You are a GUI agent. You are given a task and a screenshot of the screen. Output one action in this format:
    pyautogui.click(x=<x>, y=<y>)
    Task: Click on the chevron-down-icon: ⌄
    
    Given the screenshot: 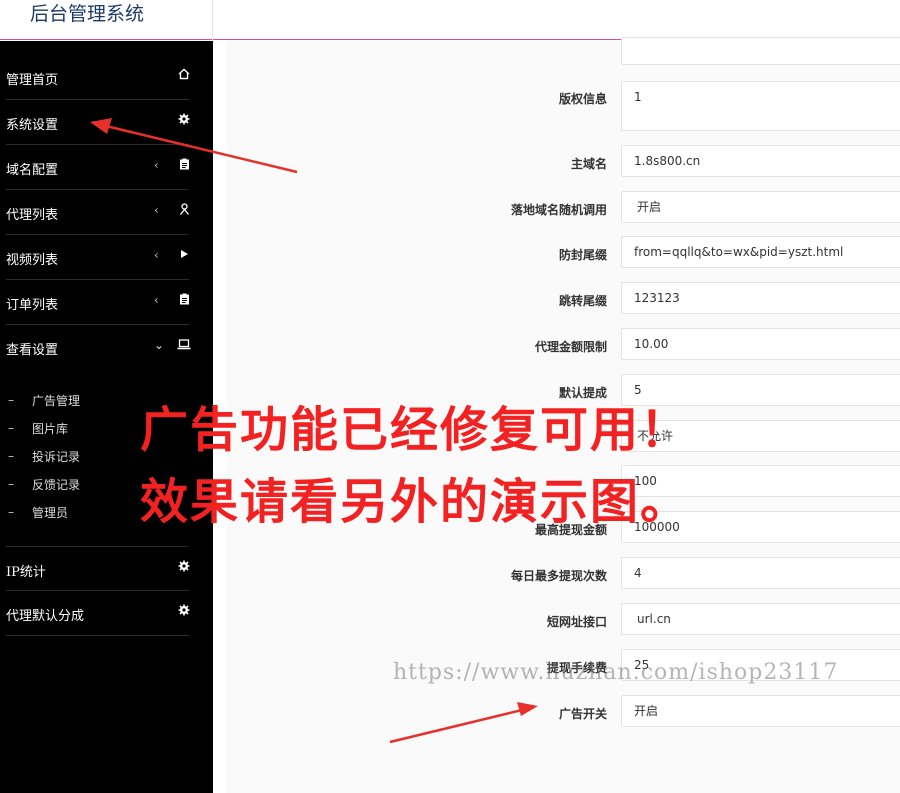 What is the action you would take?
    pyautogui.click(x=159, y=345)
    